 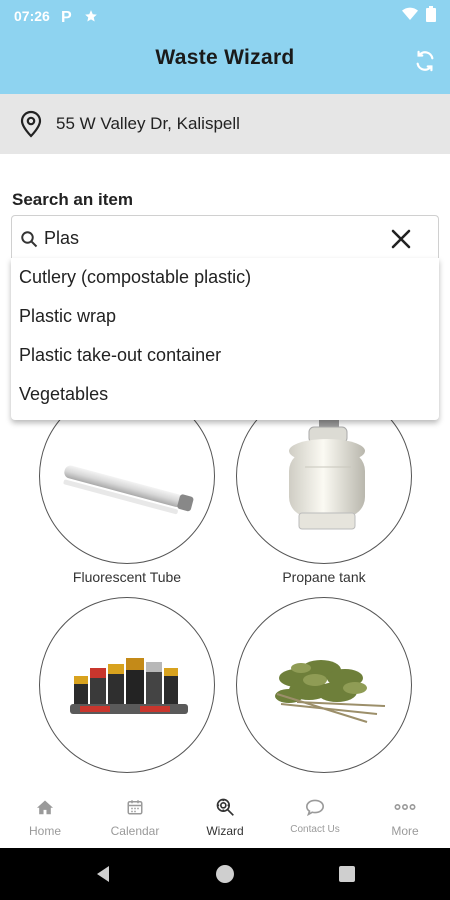 What do you see at coordinates (135, 831) in the screenshot?
I see `nav-label: Calendar` at bounding box center [135, 831].